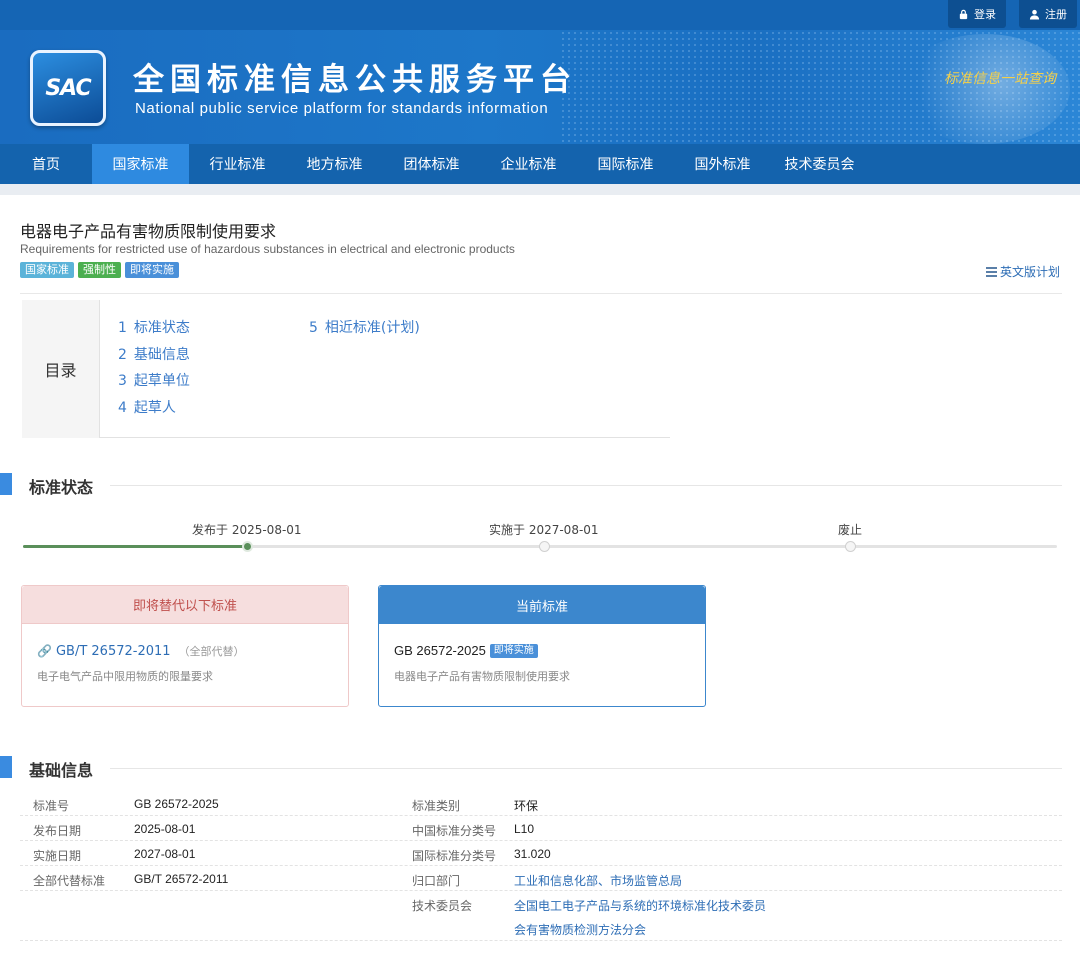 The width and height of the screenshot is (1080, 953). Describe the element at coordinates (135, 546) in the screenshot. I see `timeline-progress` at that location.